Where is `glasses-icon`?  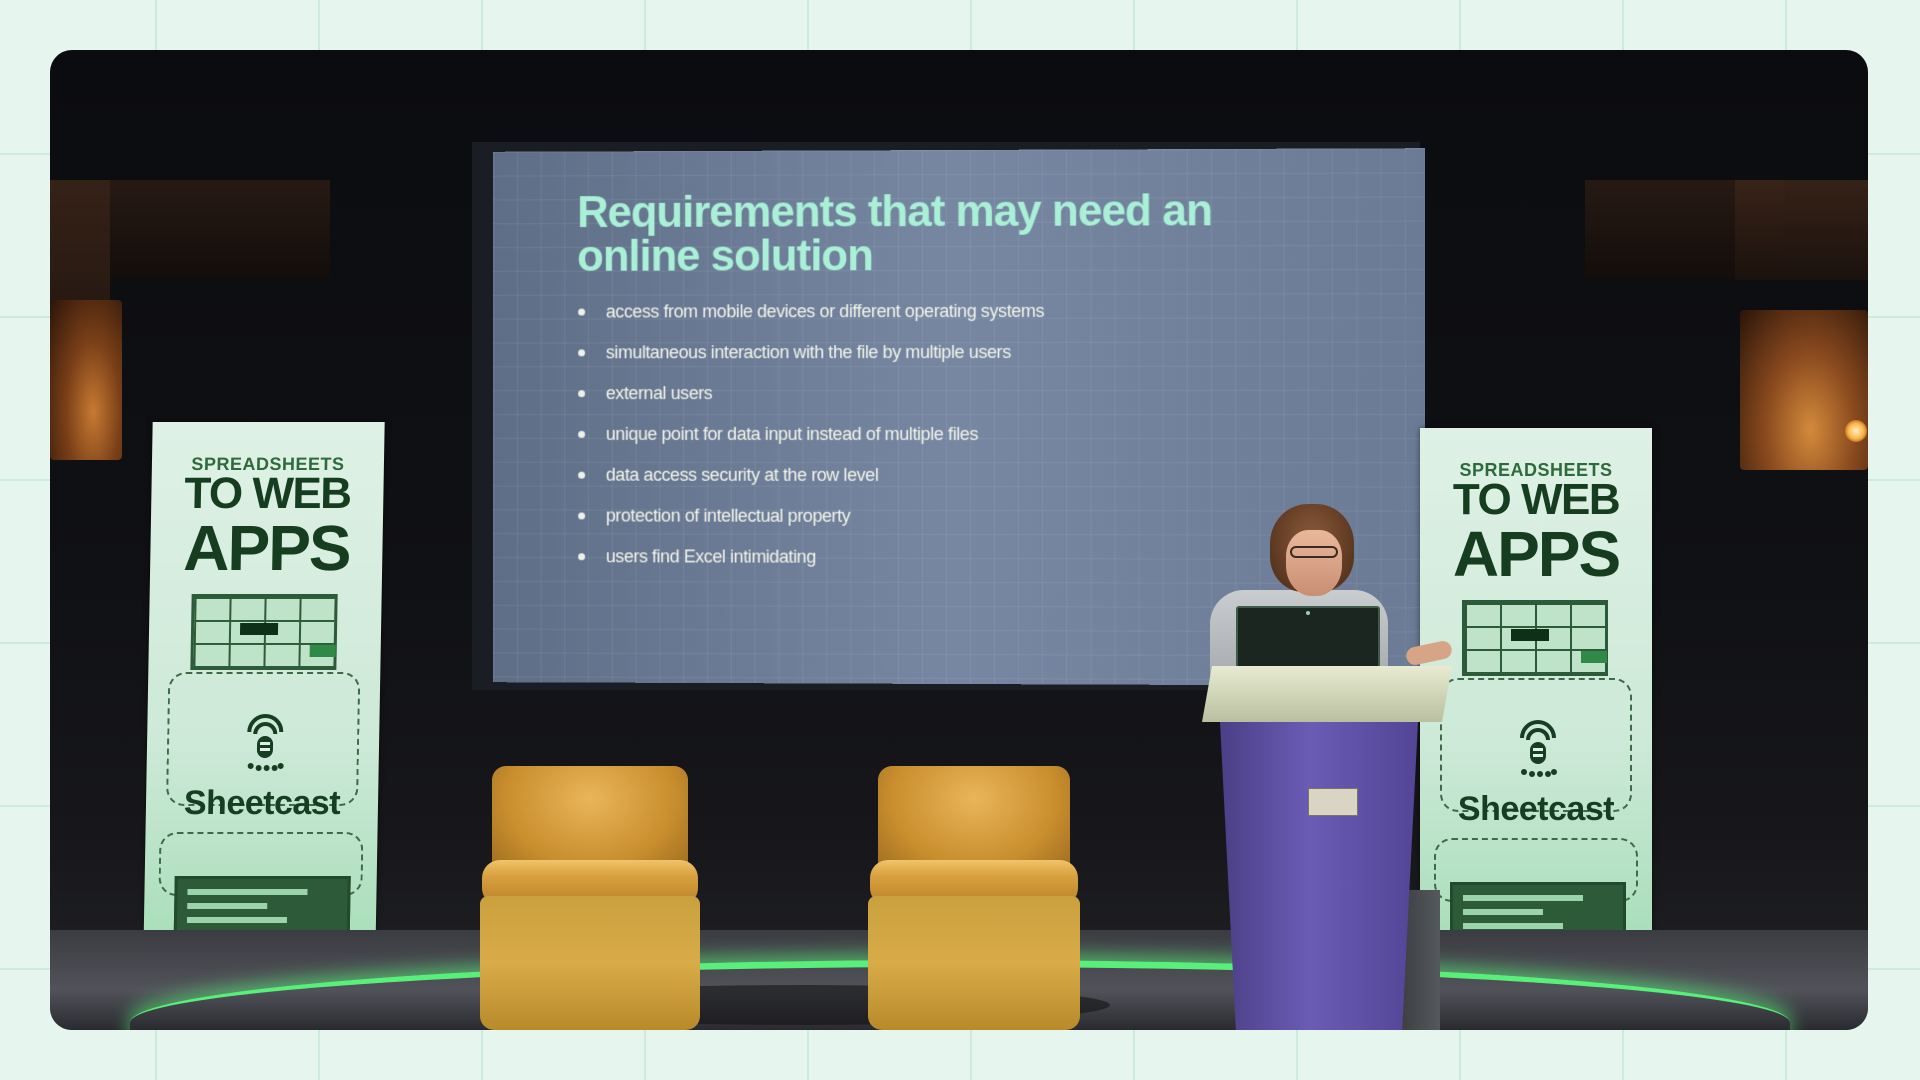
glasses-icon is located at coordinates (1314, 552).